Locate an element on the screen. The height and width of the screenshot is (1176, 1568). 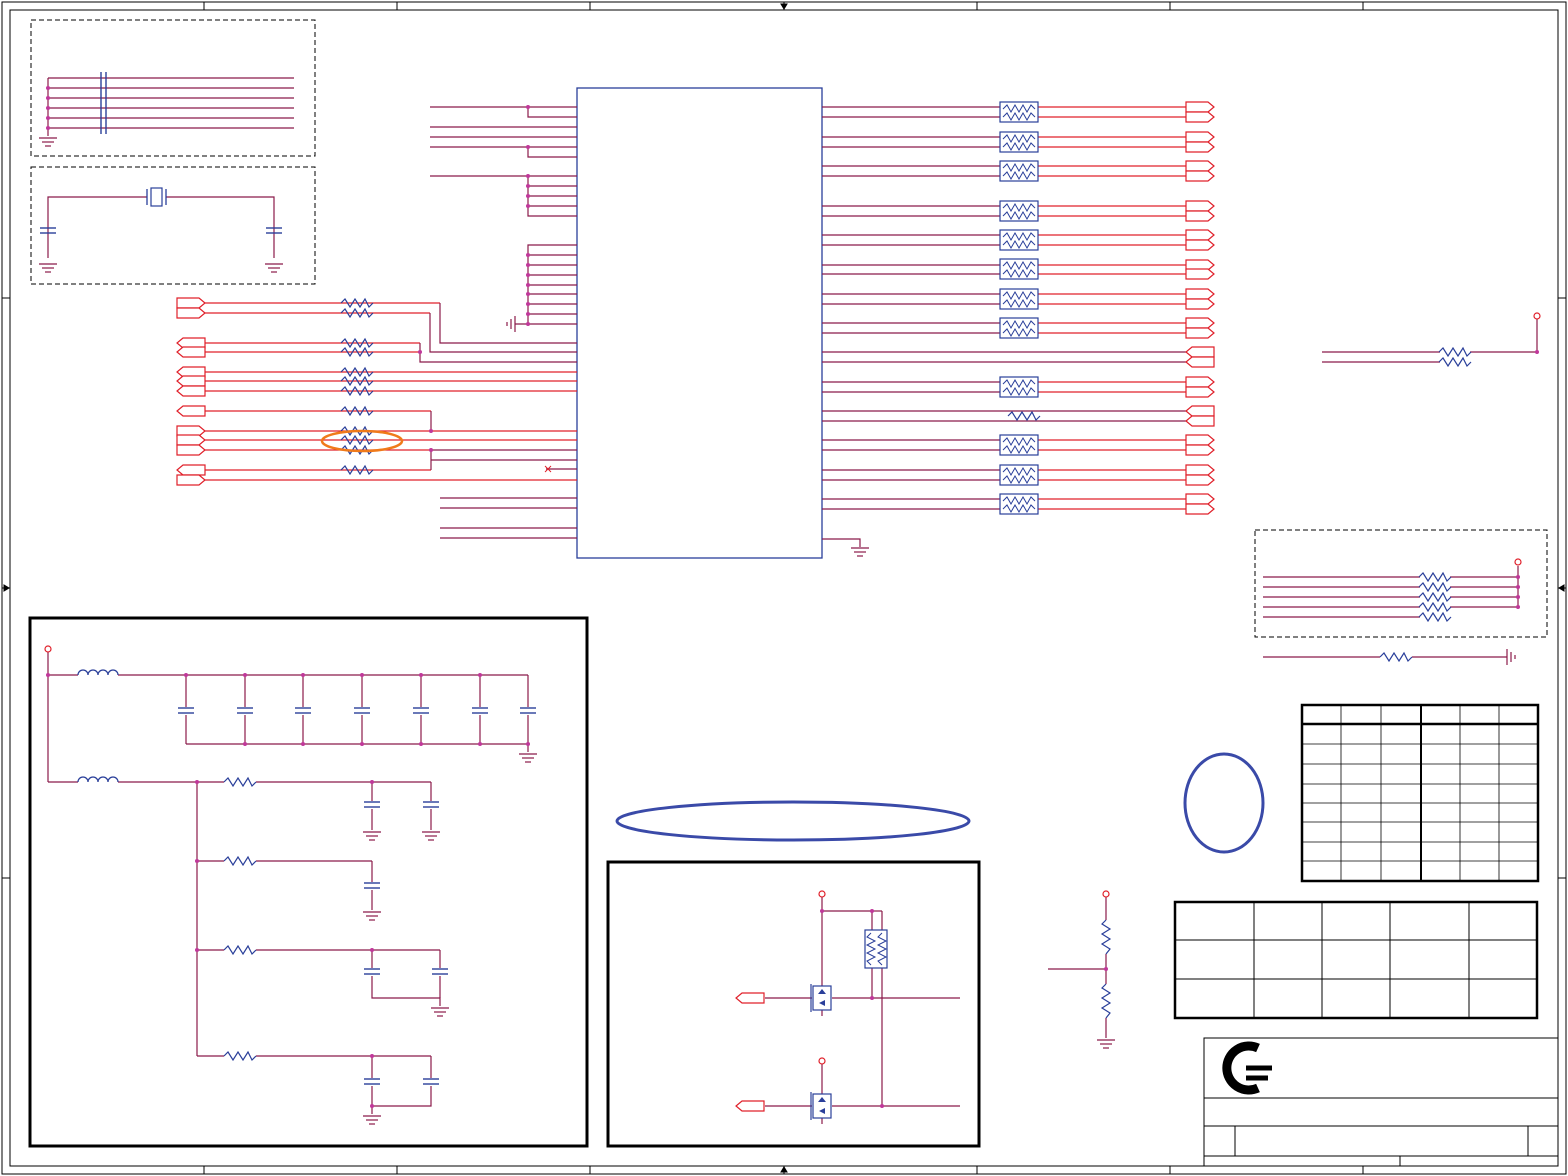
right-signal-nets is located at coordinates (1018, 329).